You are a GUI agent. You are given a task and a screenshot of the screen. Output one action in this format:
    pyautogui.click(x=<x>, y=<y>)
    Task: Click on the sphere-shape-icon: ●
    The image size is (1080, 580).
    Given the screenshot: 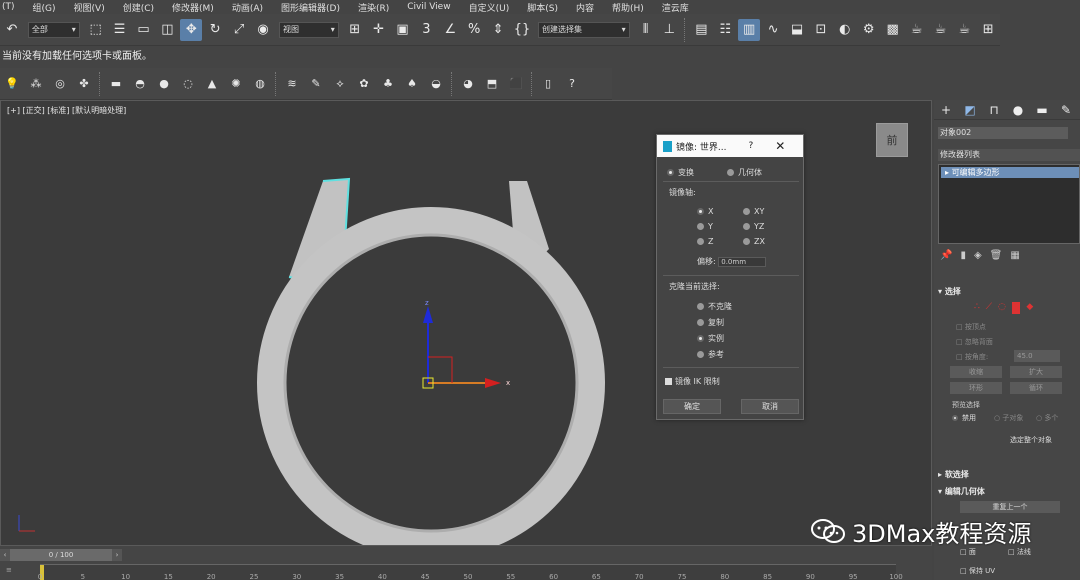 What is the action you would take?
    pyautogui.click(x=164, y=84)
    